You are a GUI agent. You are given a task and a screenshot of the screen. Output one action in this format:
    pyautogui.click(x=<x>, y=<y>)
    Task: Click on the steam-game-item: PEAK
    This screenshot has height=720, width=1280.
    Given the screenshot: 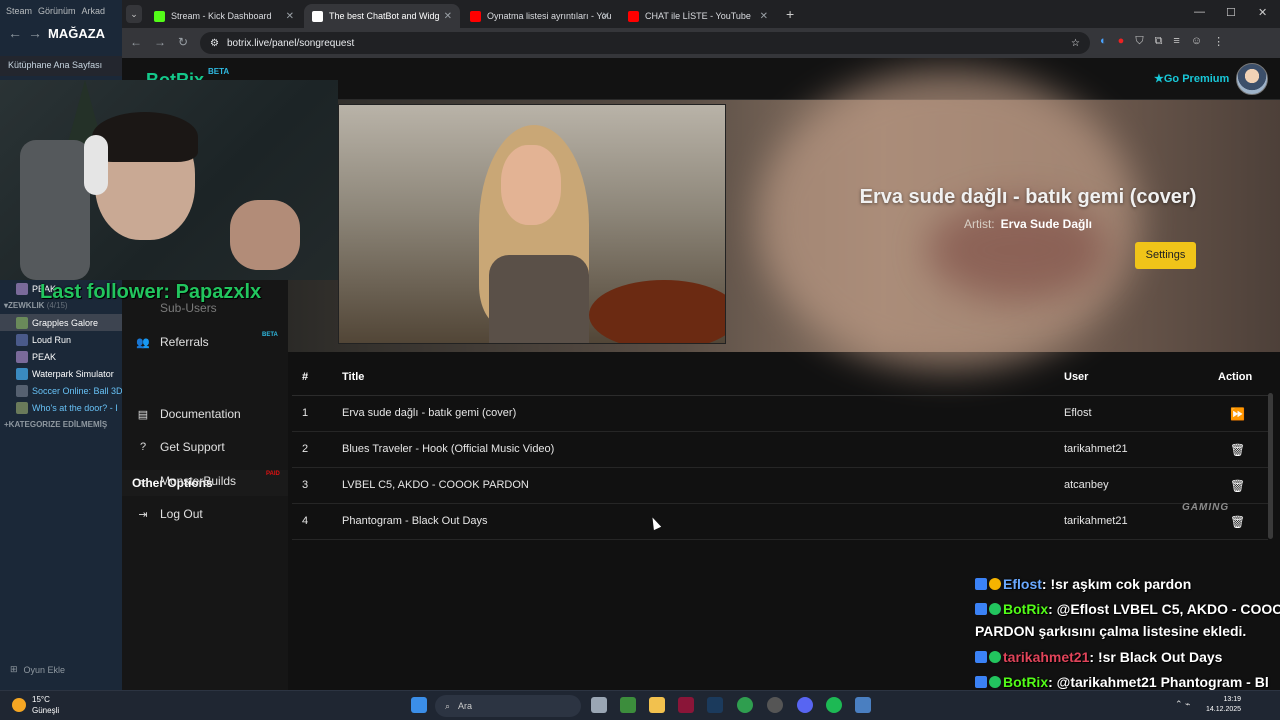 What is the action you would take?
    pyautogui.click(x=61, y=356)
    